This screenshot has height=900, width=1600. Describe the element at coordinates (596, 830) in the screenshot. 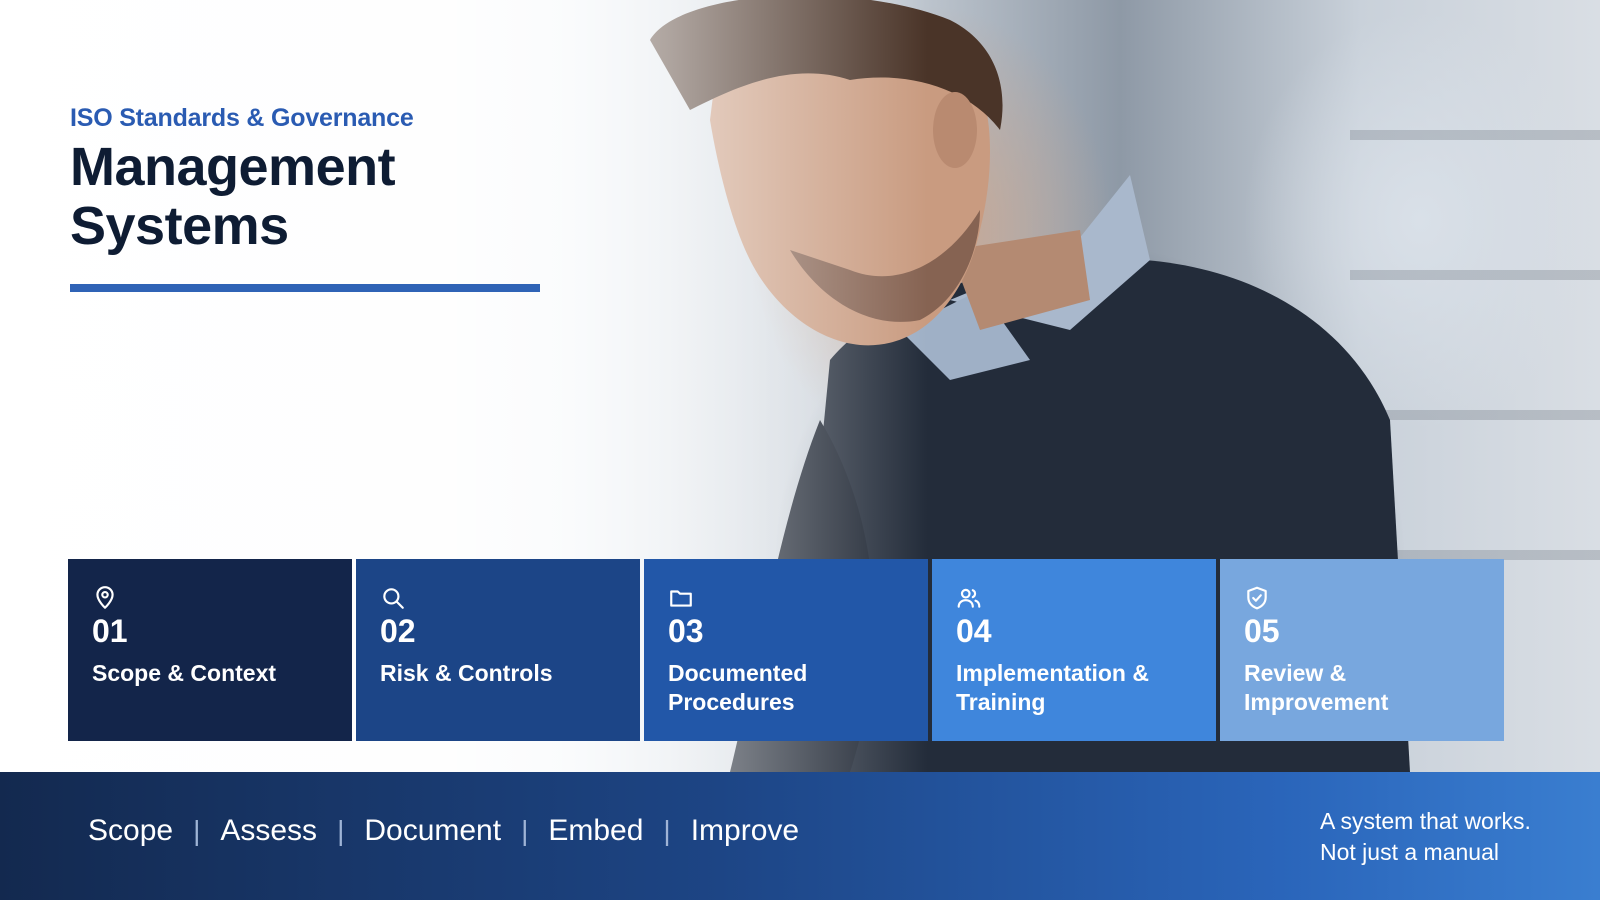

I see `step-embed: Embed` at that location.